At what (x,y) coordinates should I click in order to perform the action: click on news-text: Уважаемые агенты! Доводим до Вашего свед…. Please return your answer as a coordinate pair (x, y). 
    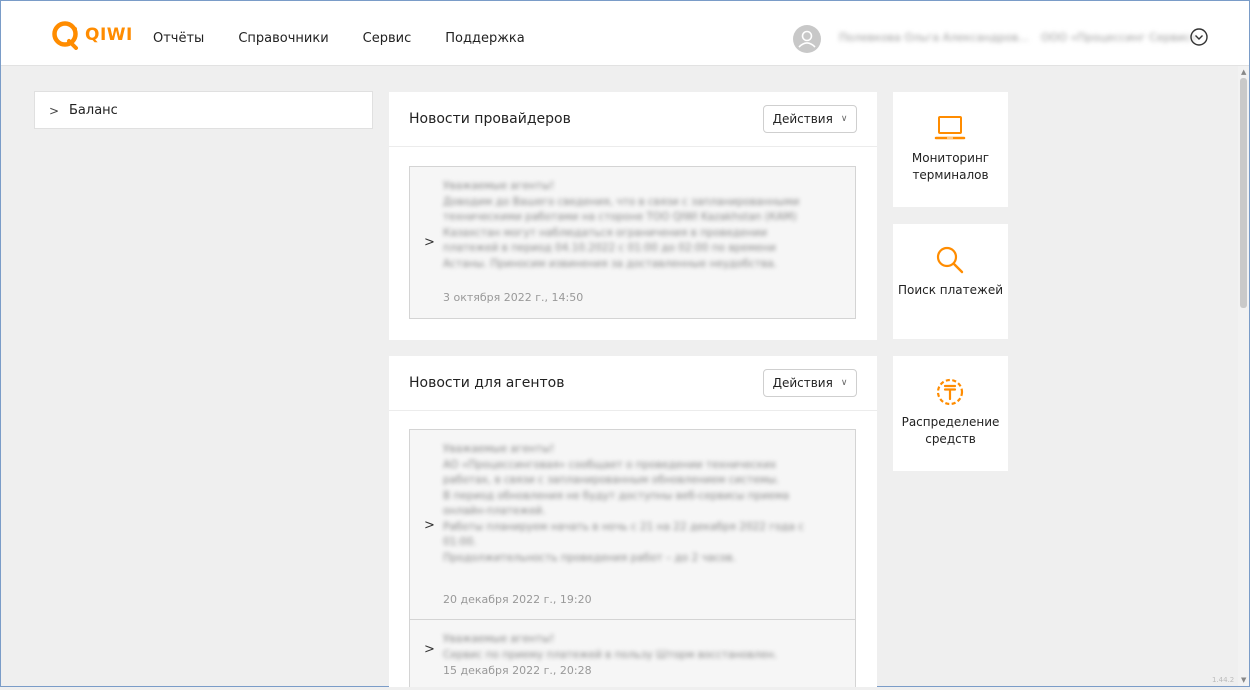
    Looking at the image, I should click on (639, 225).